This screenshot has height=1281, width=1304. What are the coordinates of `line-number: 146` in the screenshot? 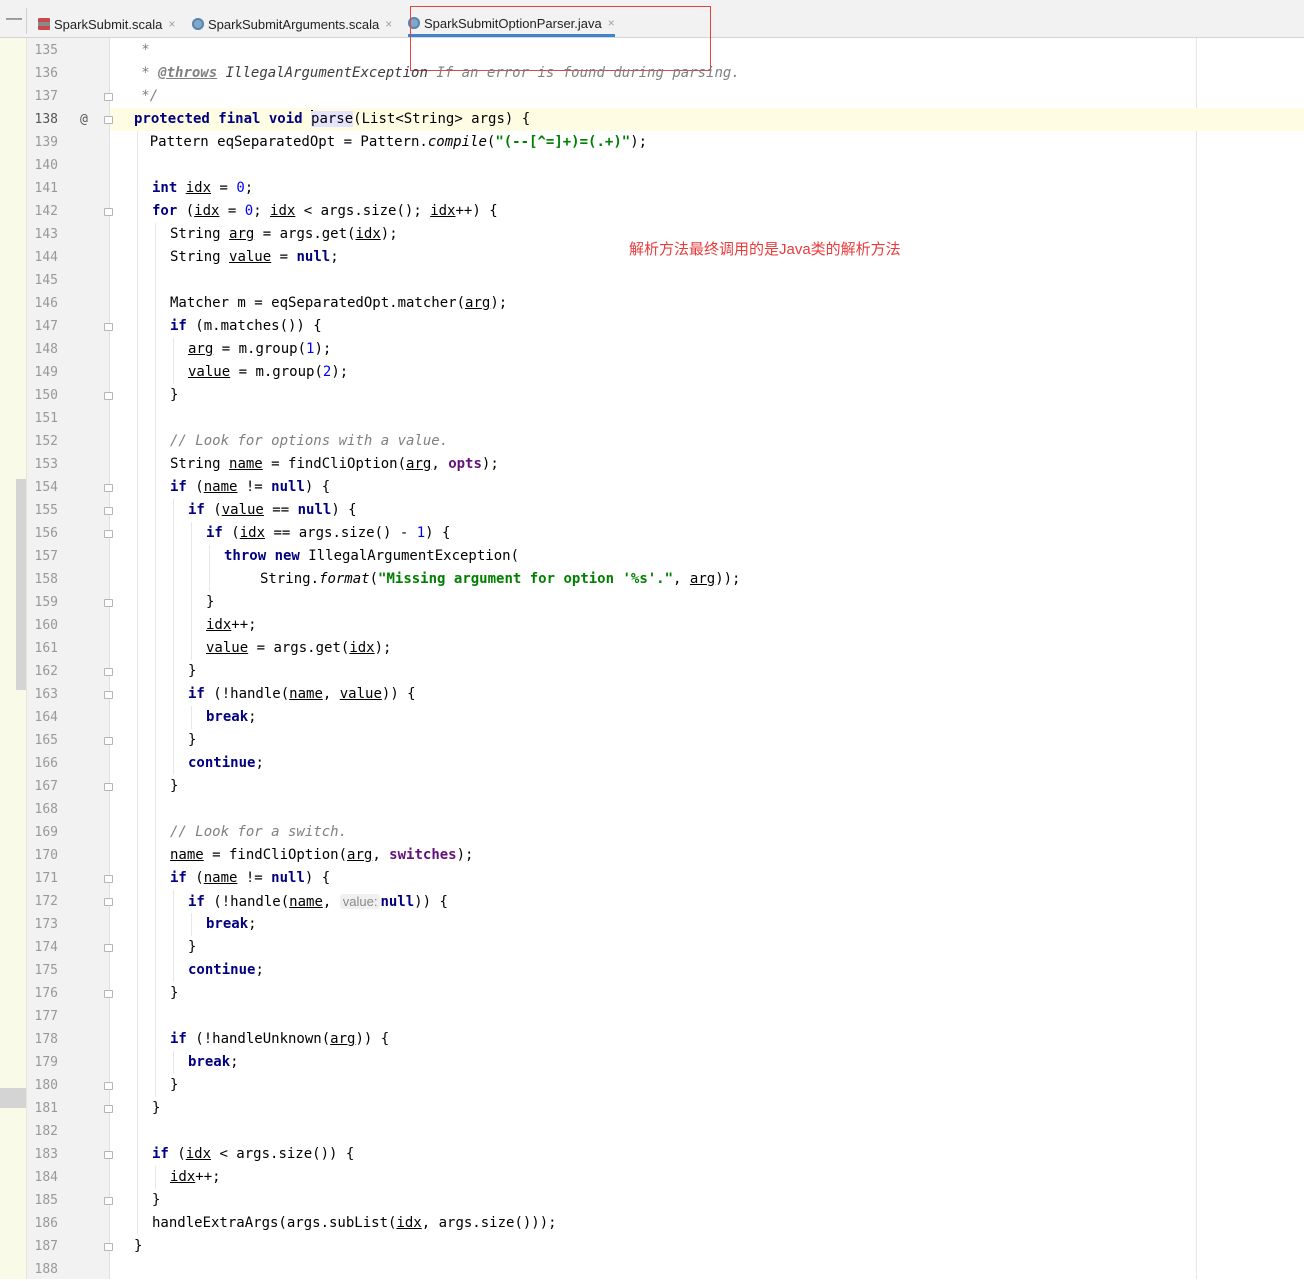 It's located at (46, 303).